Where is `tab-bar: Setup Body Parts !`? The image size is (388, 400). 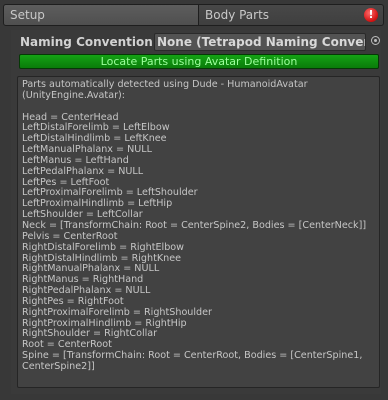
tab-bar: Setup Body Parts ! is located at coordinates (193, 15).